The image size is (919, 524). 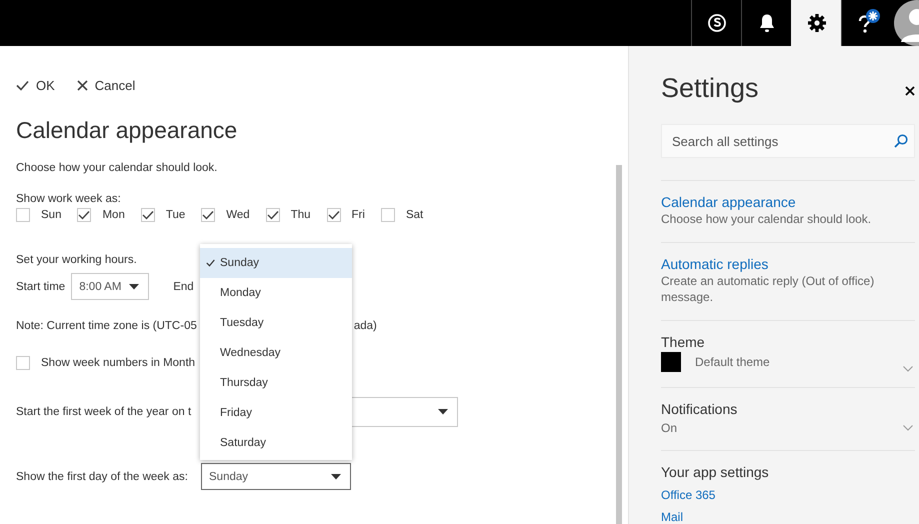 I want to click on settings-link: Automatic replies, so click(x=788, y=264).